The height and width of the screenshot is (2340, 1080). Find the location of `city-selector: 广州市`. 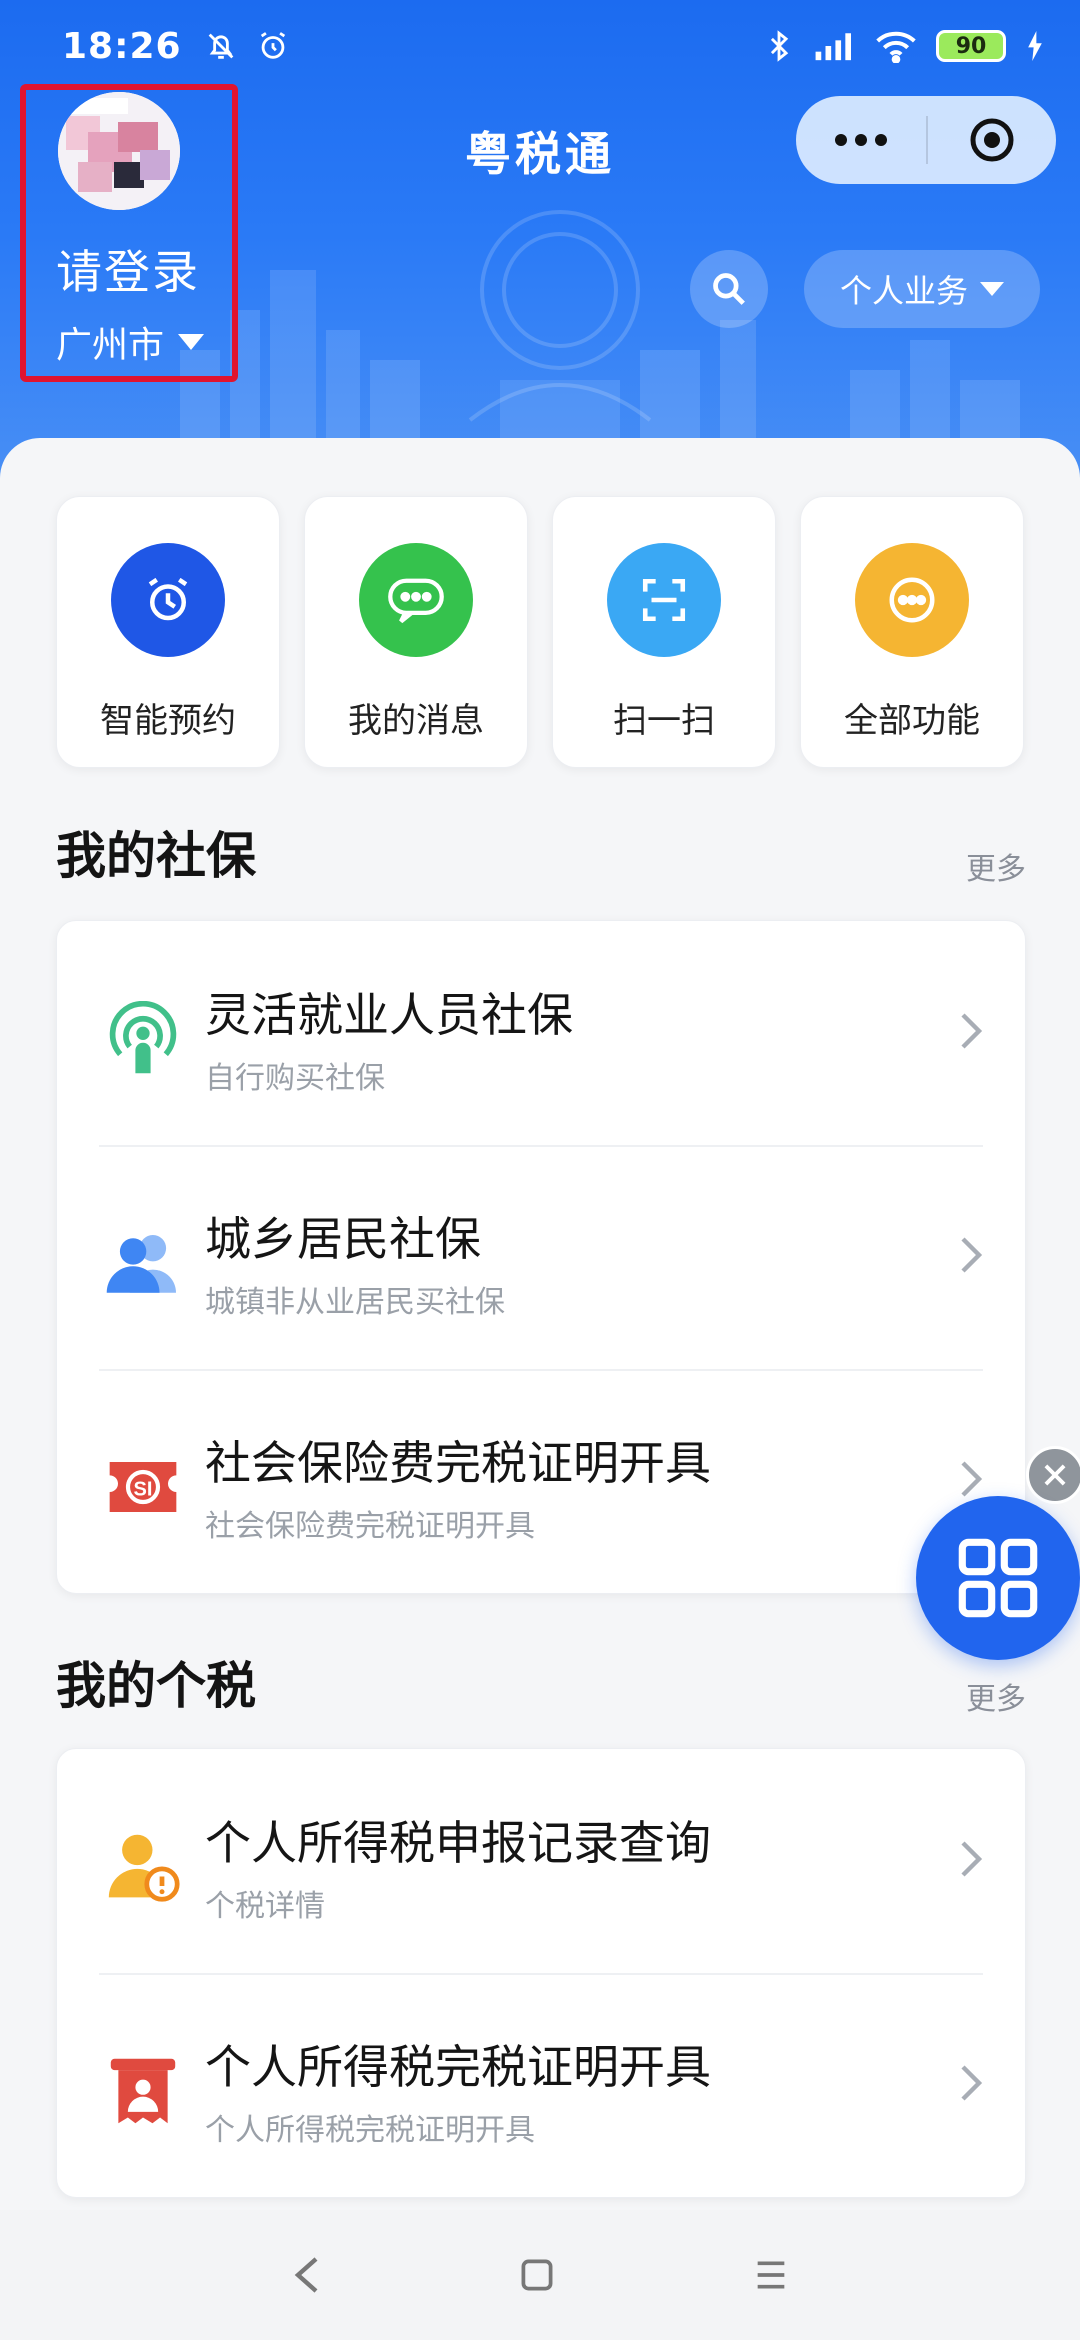

city-selector: 广州市 is located at coordinates (130, 342).